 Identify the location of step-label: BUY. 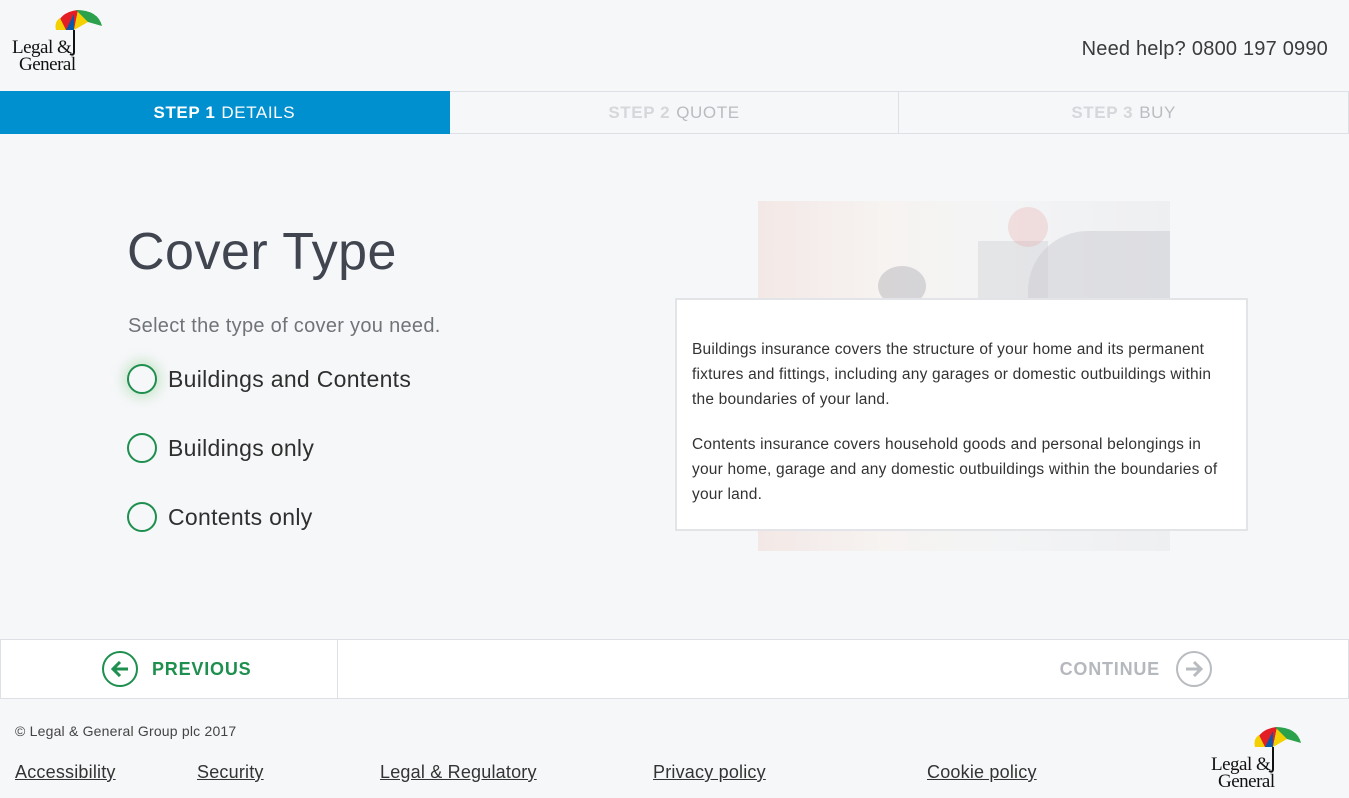
(1157, 112).